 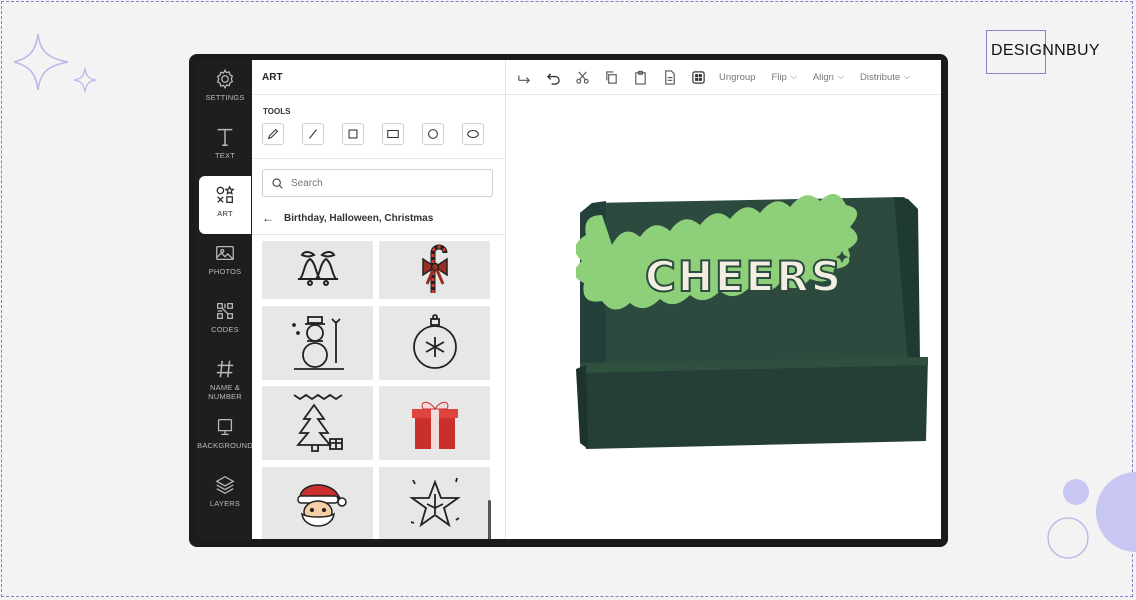 I want to click on copy-icon, so click(x=611, y=77).